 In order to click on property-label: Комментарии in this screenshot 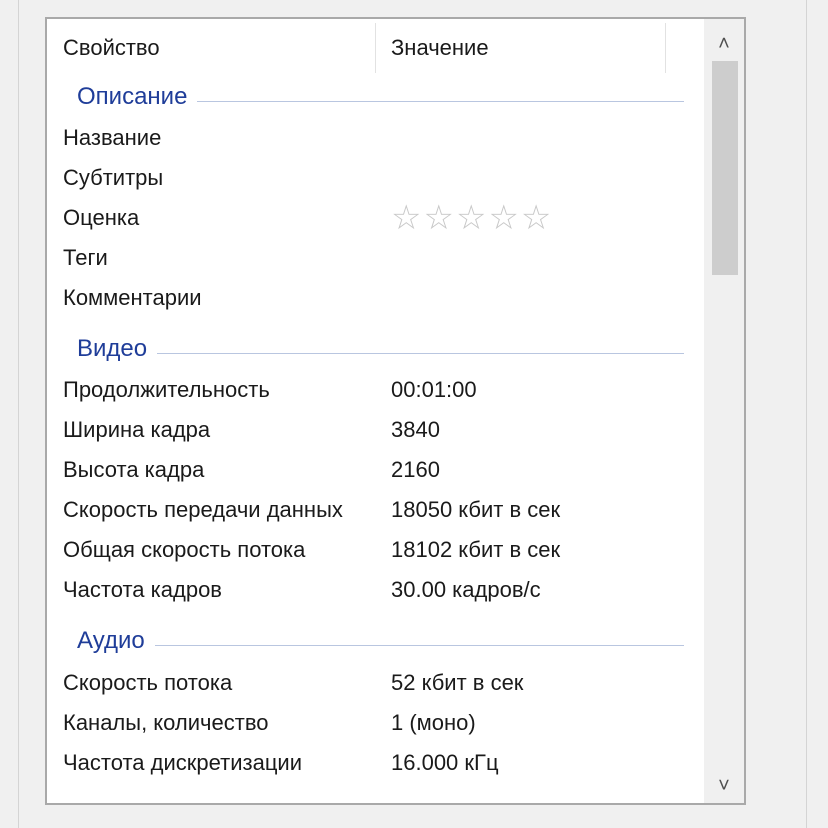, I will do `click(132, 297)`.